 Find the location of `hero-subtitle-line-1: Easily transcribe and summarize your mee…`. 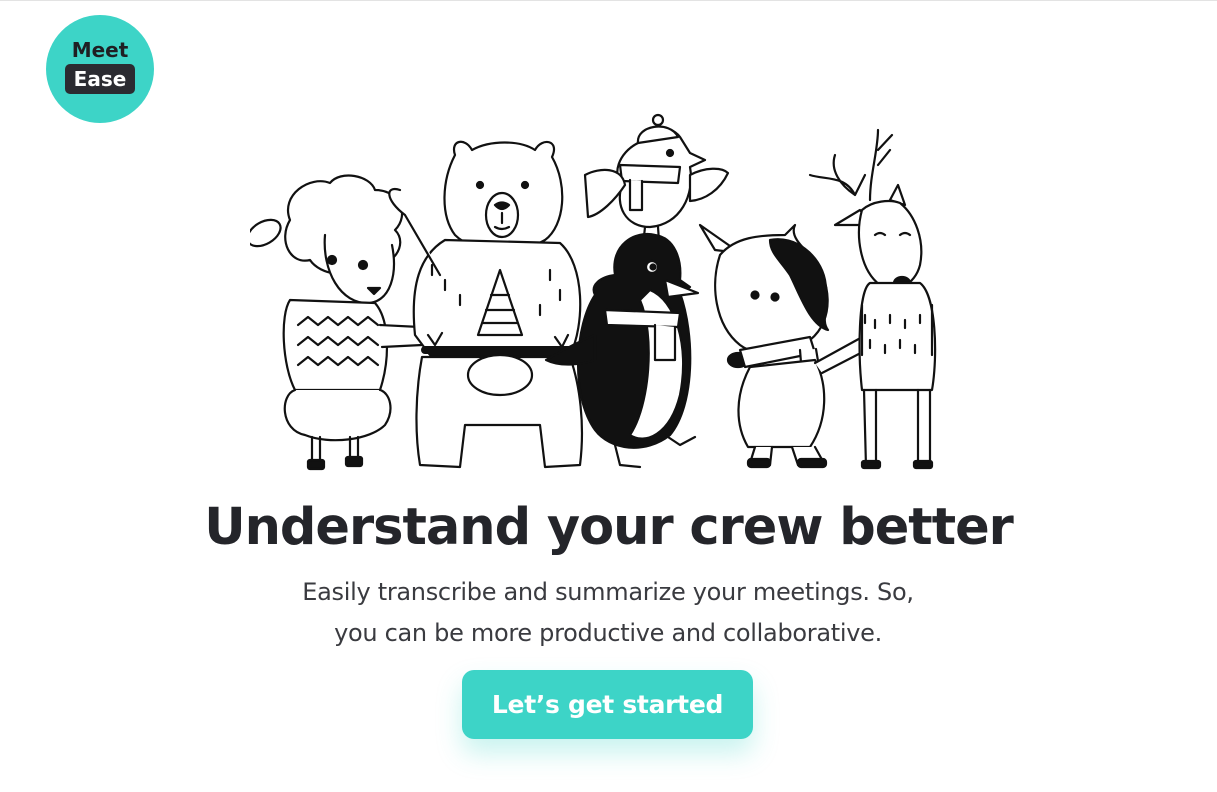

hero-subtitle-line-1: Easily transcribe and summarize your mee… is located at coordinates (608, 592).